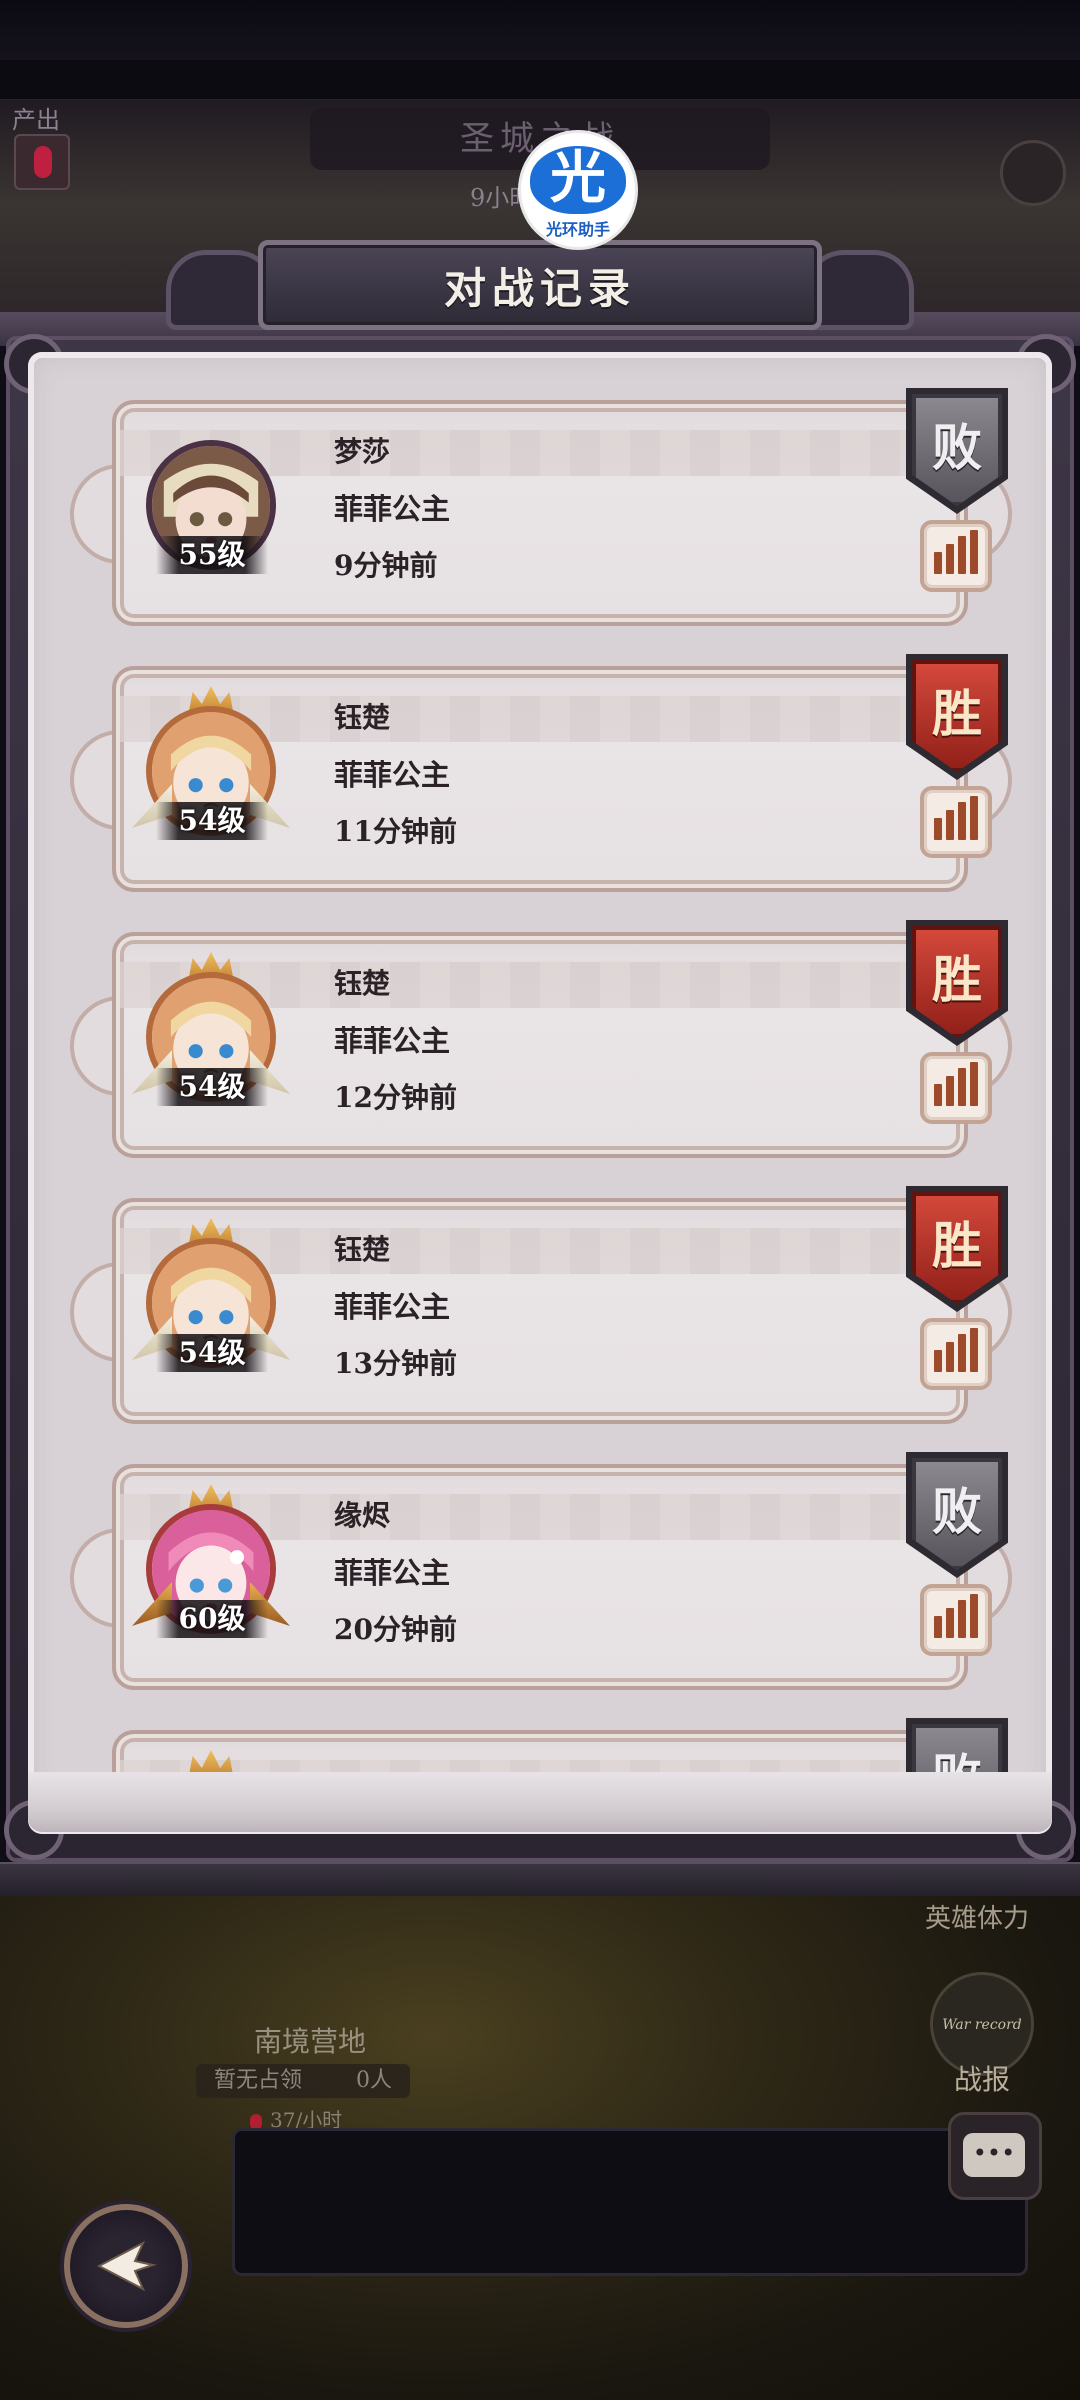 This screenshot has height=2400, width=1080. I want to click on war-record-label: 战报, so click(982, 2079).